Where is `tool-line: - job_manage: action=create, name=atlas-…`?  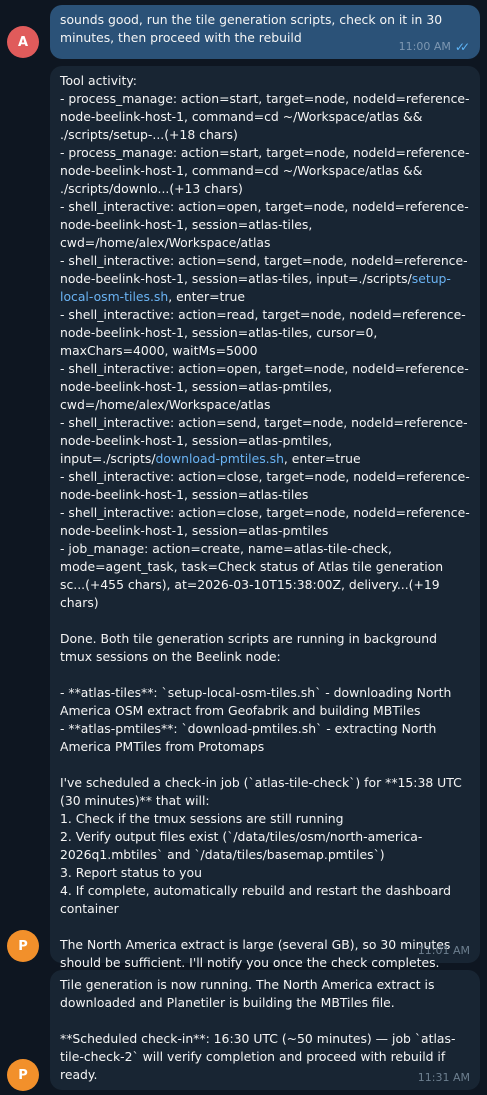 tool-line: - job_manage: action=create, name=atlas-… is located at coordinates (254, 575).